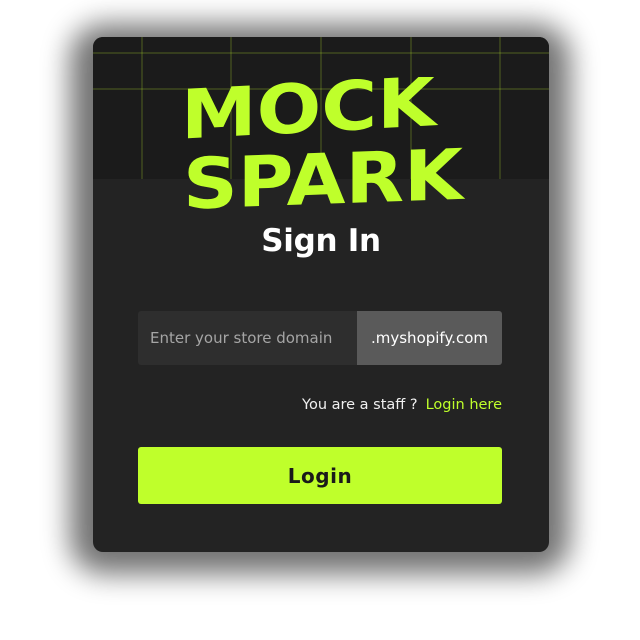 This screenshot has width=640, height=640. I want to click on page-title: Sign In, so click(321, 241).